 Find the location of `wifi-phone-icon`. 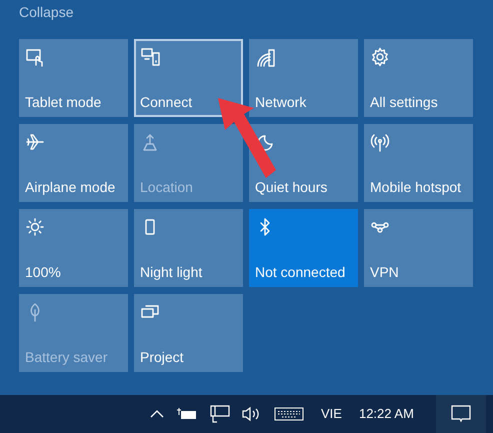

wifi-phone-icon is located at coordinates (265, 57).